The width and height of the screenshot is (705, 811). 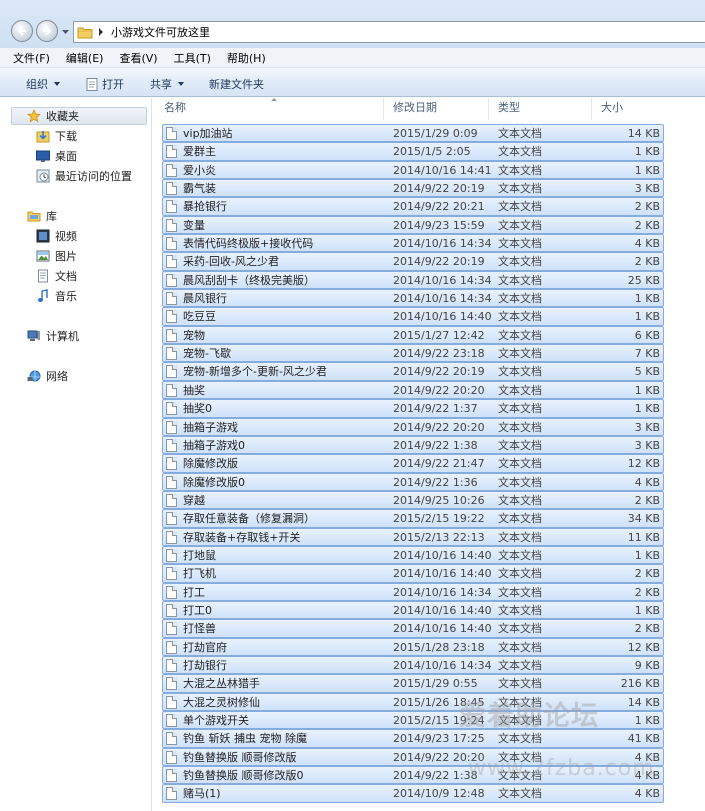 What do you see at coordinates (56, 256) in the screenshot?
I see `sidebar-item-pictures: 图片` at bounding box center [56, 256].